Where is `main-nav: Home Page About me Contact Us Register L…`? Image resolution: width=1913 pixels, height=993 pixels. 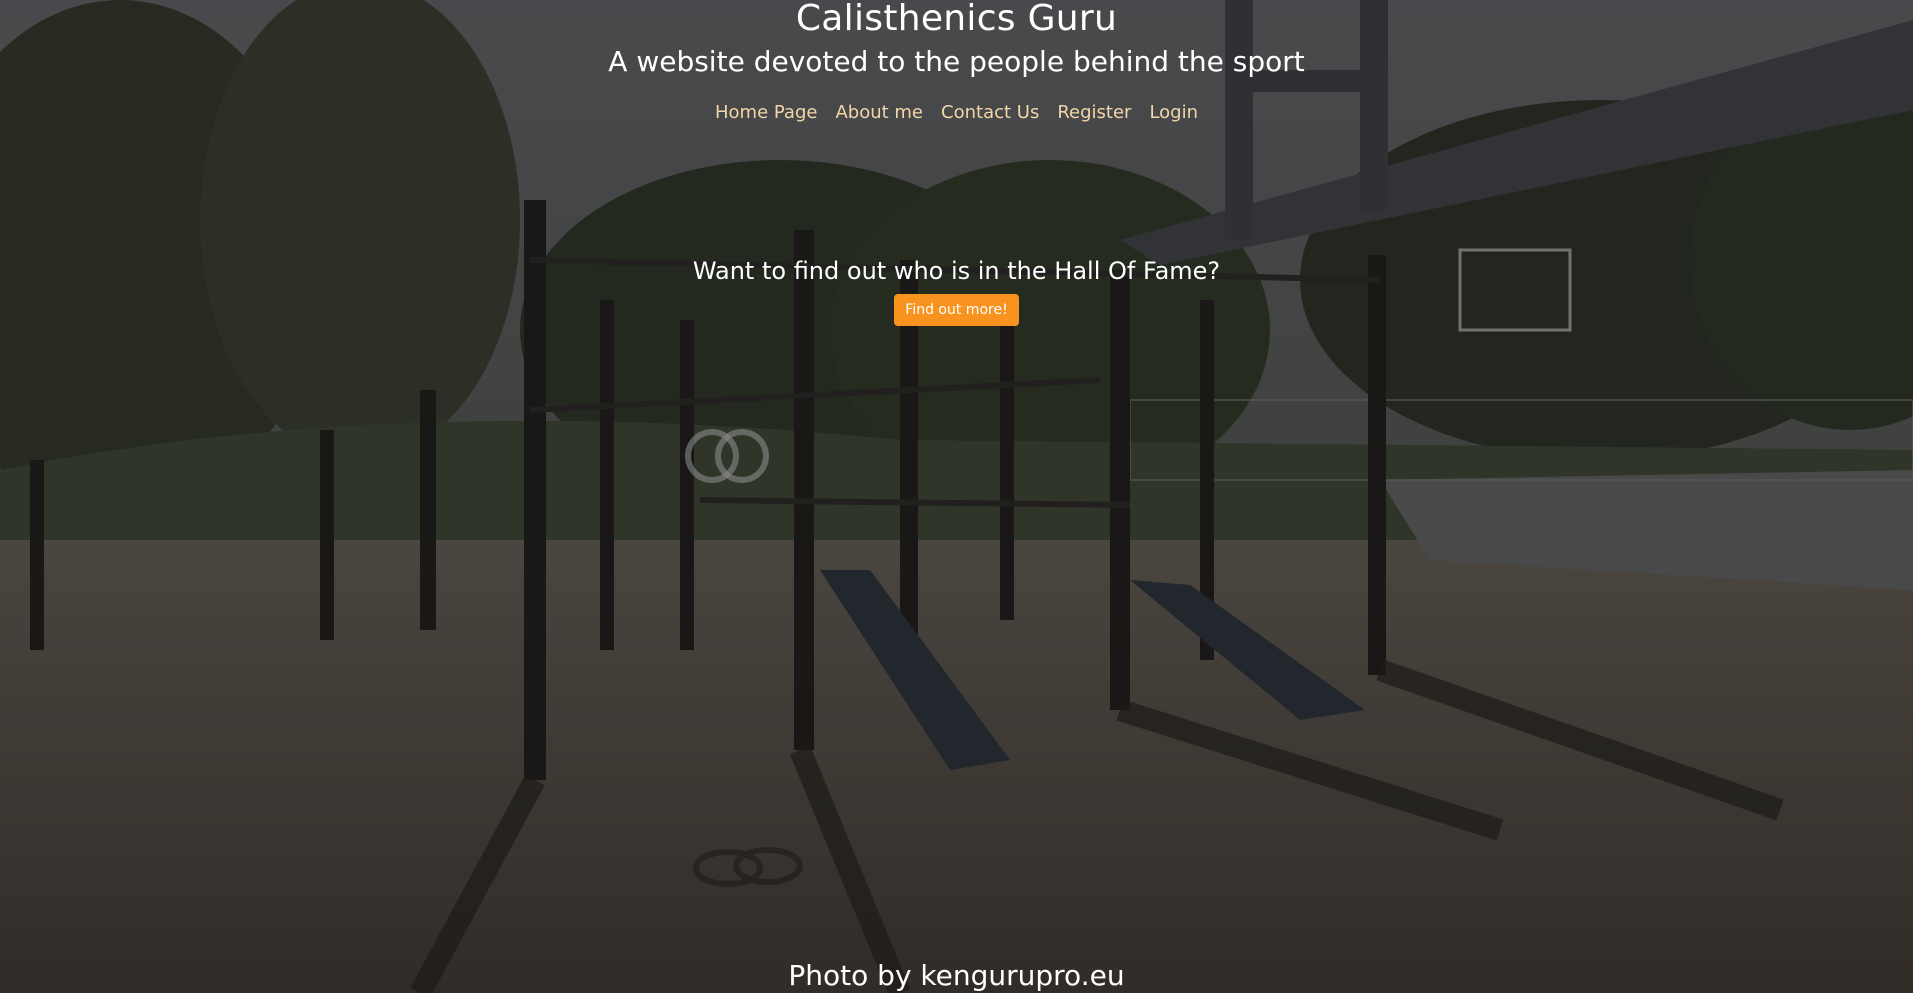
main-nav: Home Page About me Contact Us Register L… is located at coordinates (956, 113).